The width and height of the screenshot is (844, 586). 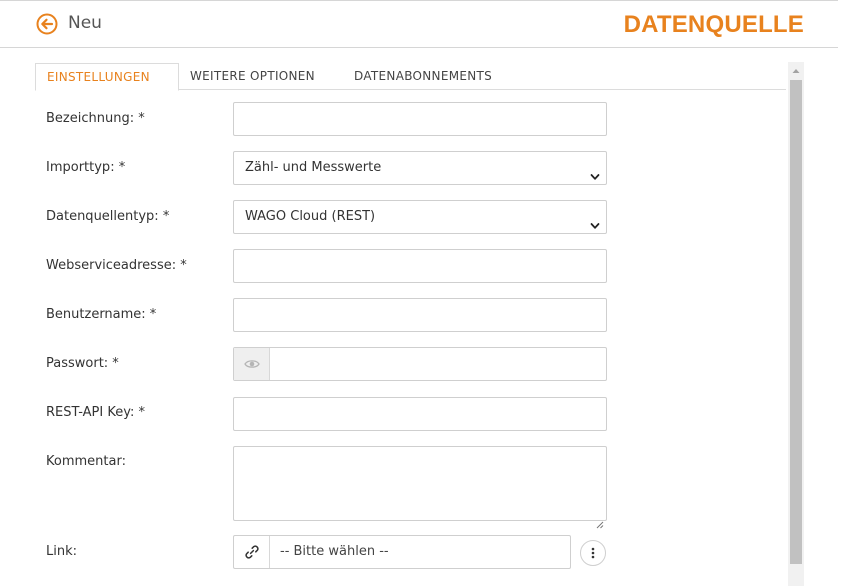 What do you see at coordinates (600, 519) in the screenshot?
I see `resize-grip-icon` at bounding box center [600, 519].